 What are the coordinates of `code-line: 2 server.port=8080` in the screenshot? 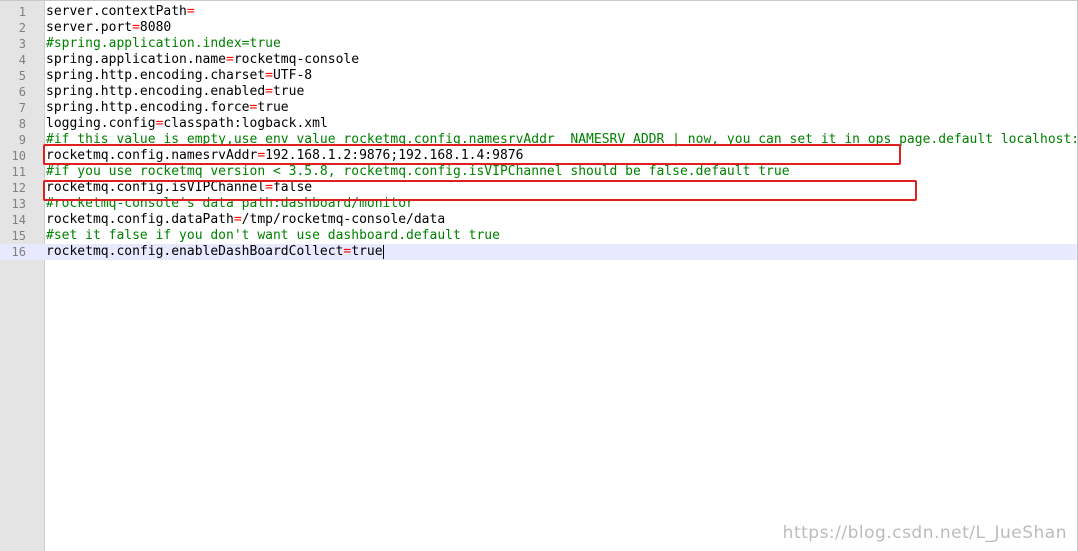 It's located at (538, 28).